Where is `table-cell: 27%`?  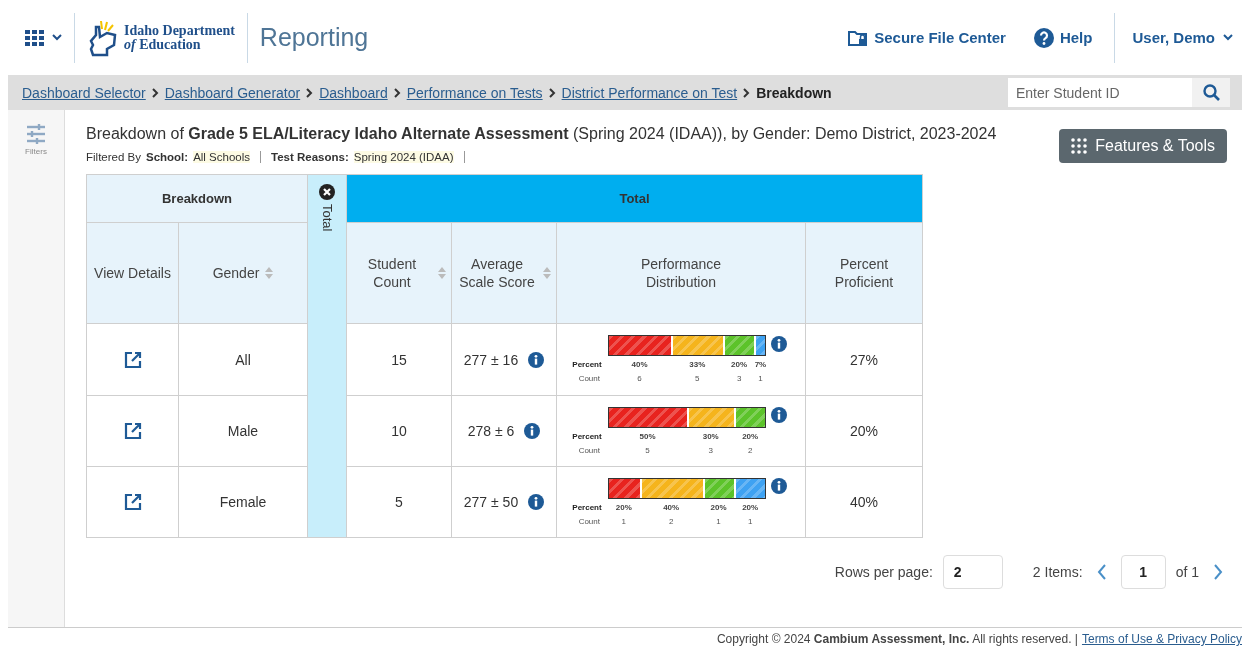 table-cell: 27% is located at coordinates (864, 359).